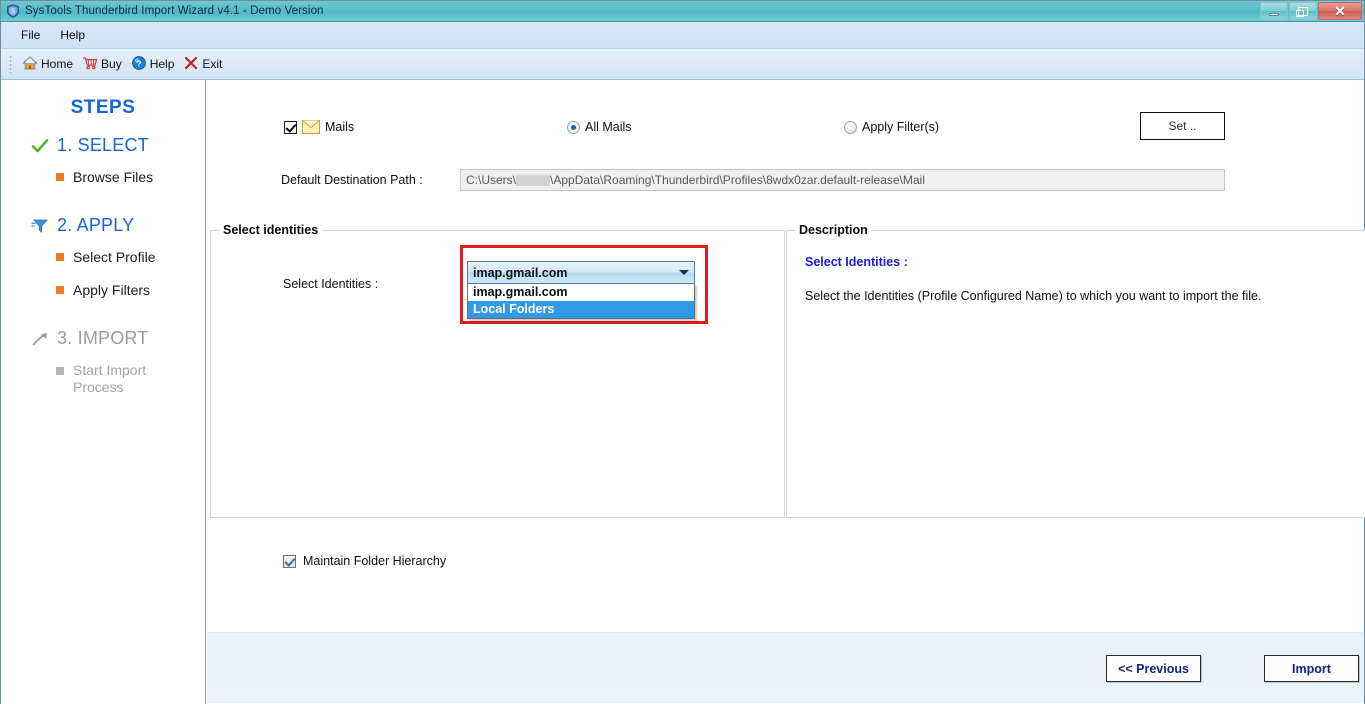  What do you see at coordinates (682, 35) in the screenshot?
I see `menu-bar: File Help` at bounding box center [682, 35].